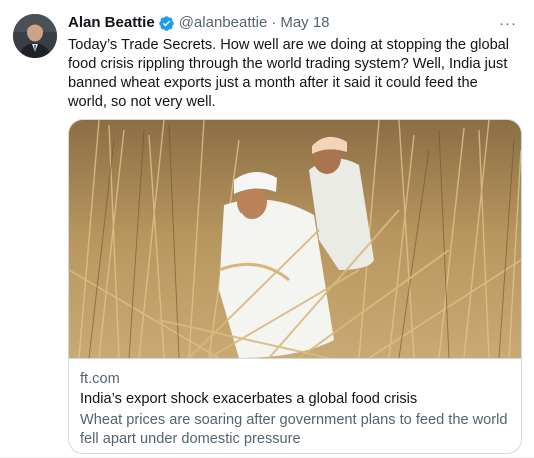 The image size is (534, 458). What do you see at coordinates (100, 379) in the screenshot?
I see `card-domain: ft.com` at bounding box center [100, 379].